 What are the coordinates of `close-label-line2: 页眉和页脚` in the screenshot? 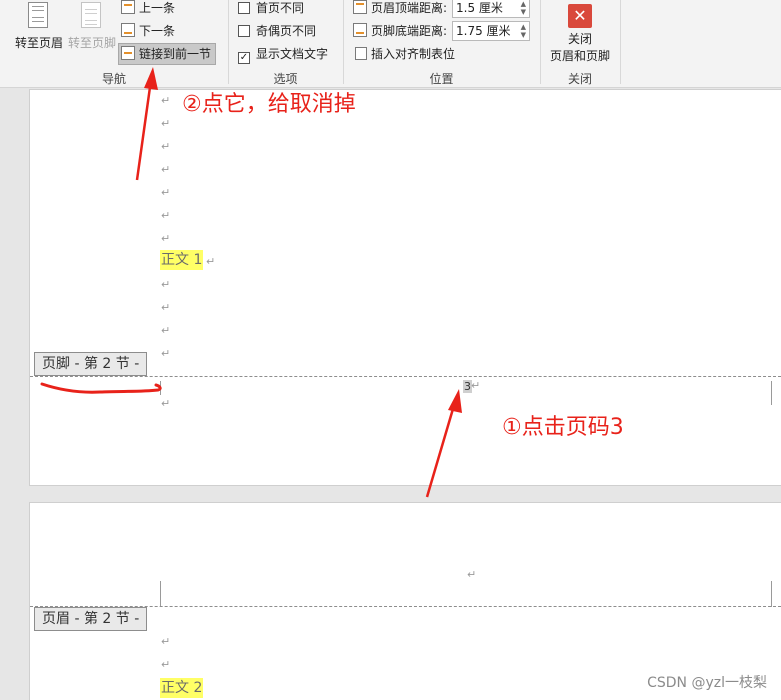 It's located at (579, 56).